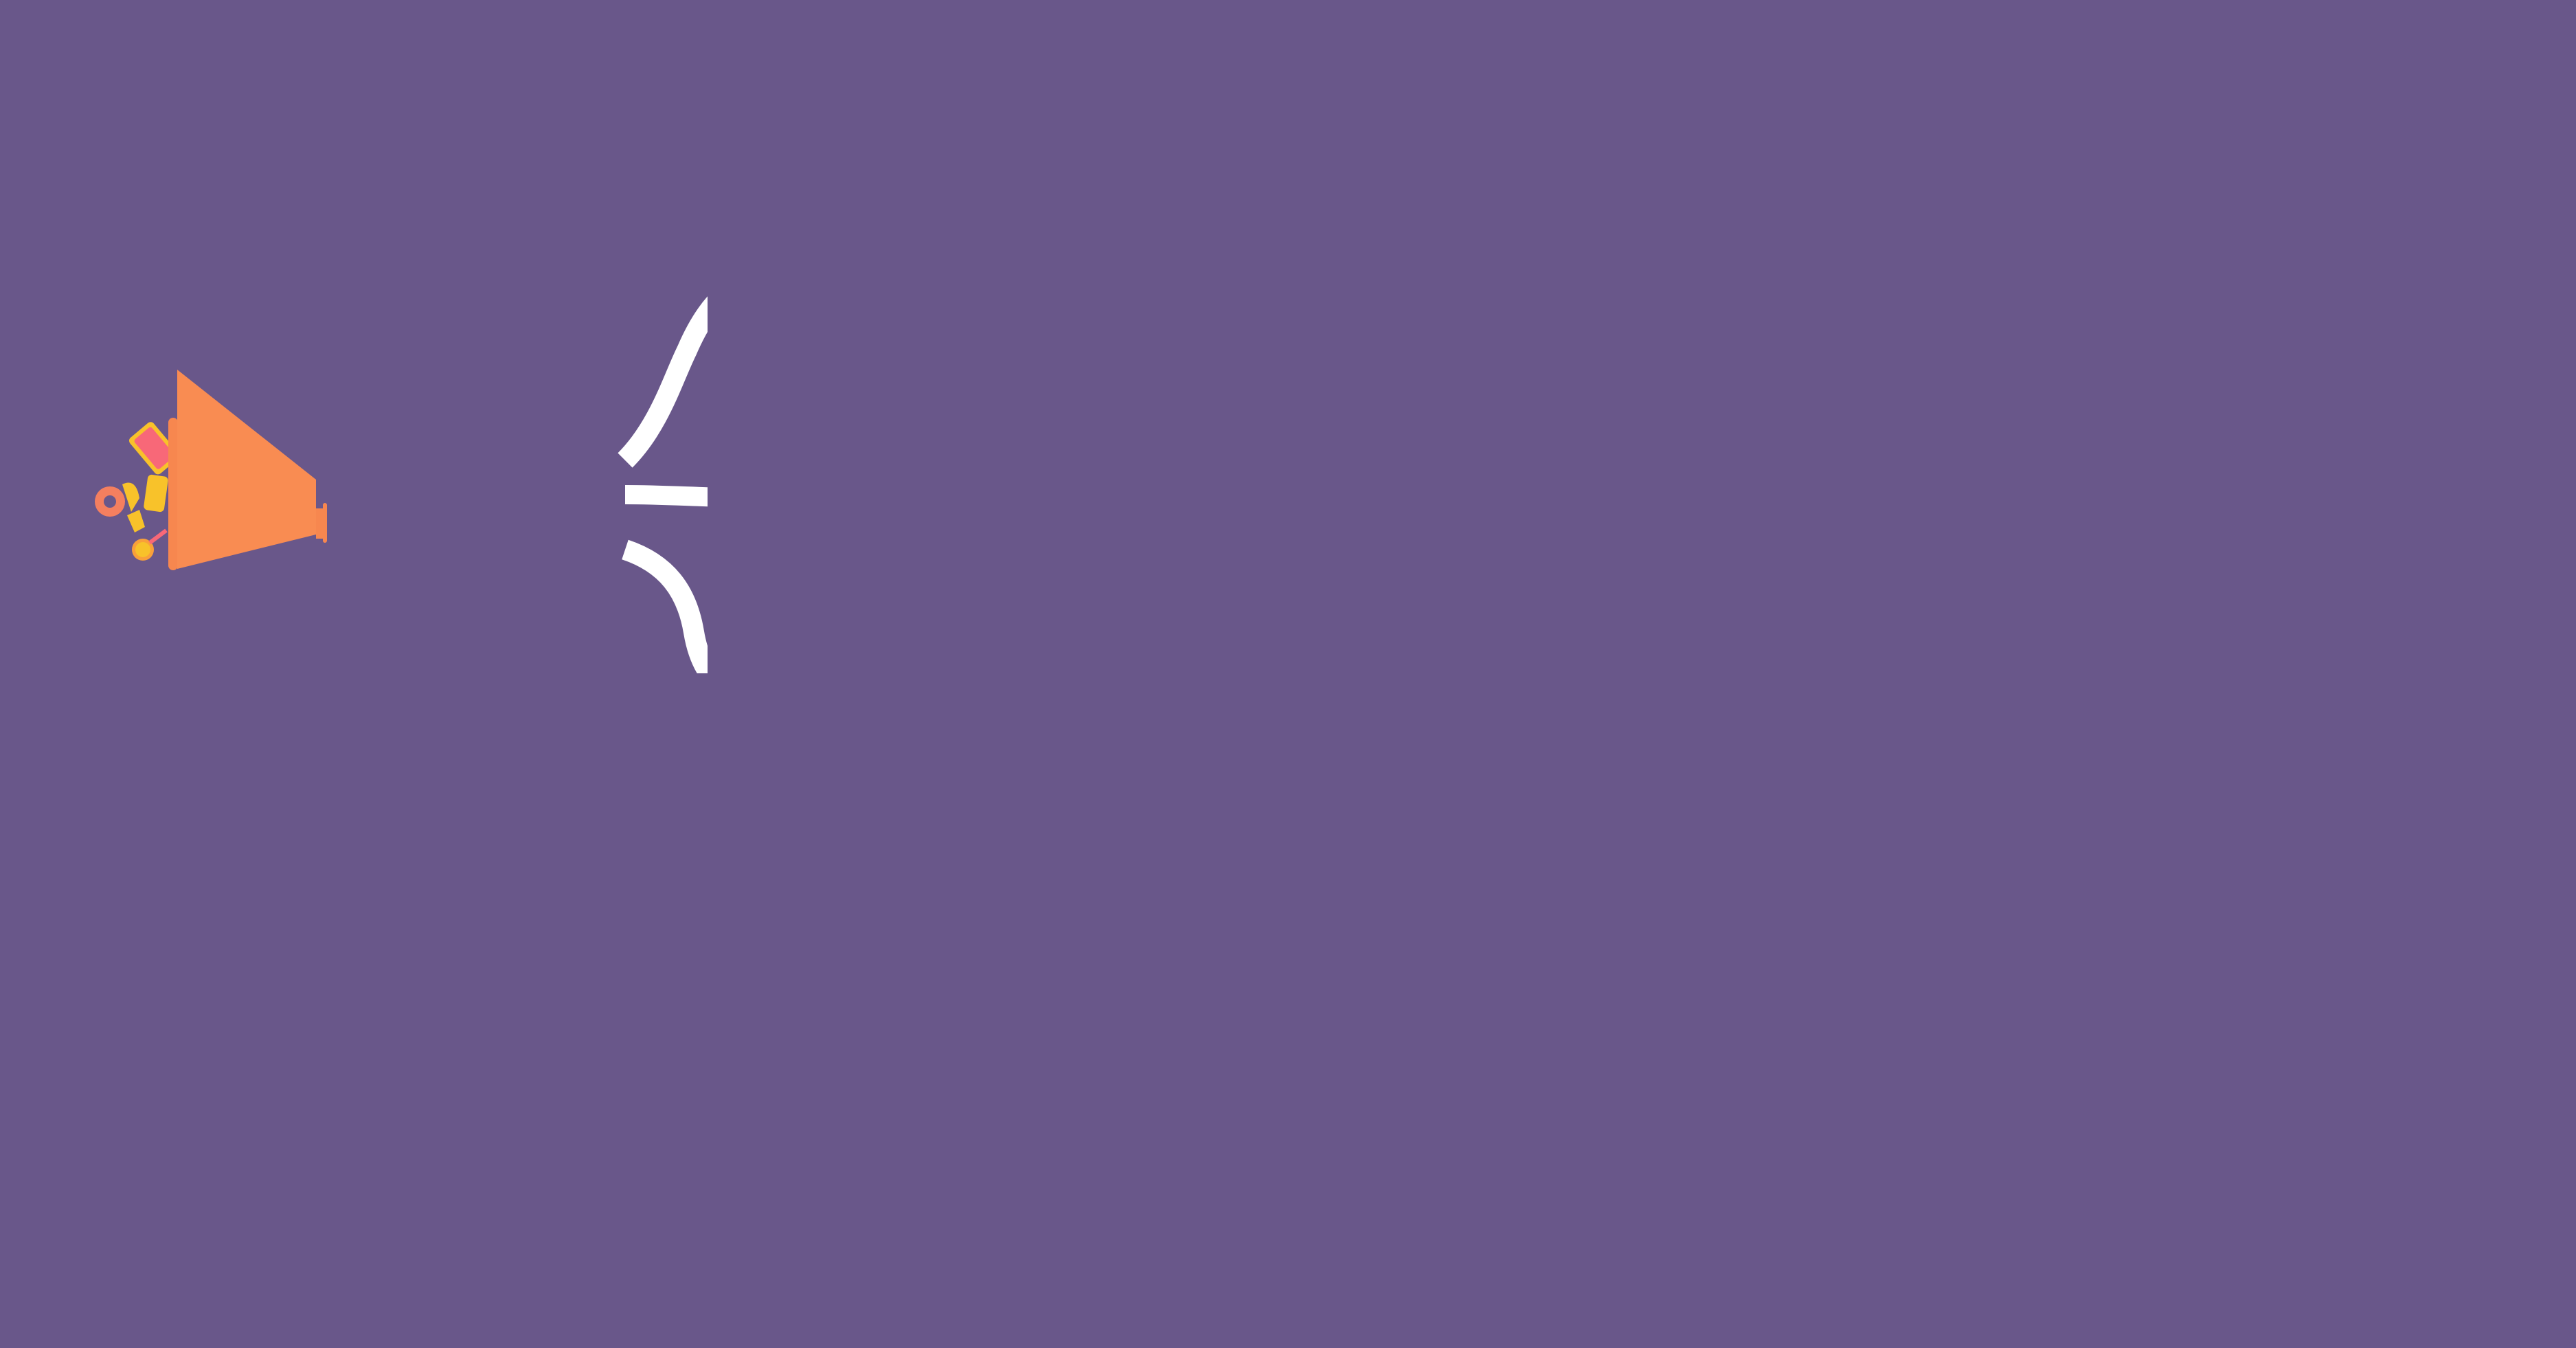 The height and width of the screenshot is (1348, 2576). Describe the element at coordinates (666, 496) in the screenshot. I see `connector-marketing` at that location.